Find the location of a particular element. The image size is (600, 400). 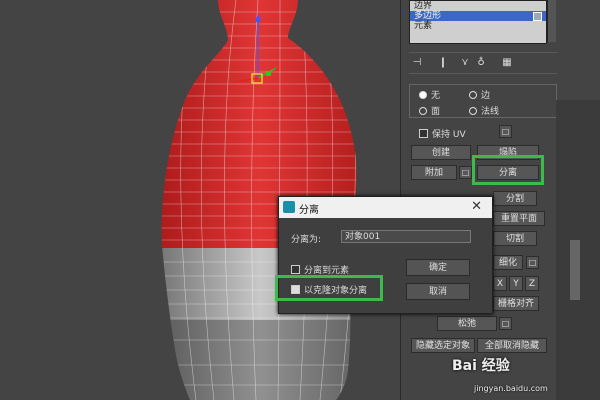

hide-selected-button: 隐藏选定对象 is located at coordinates (443, 345).